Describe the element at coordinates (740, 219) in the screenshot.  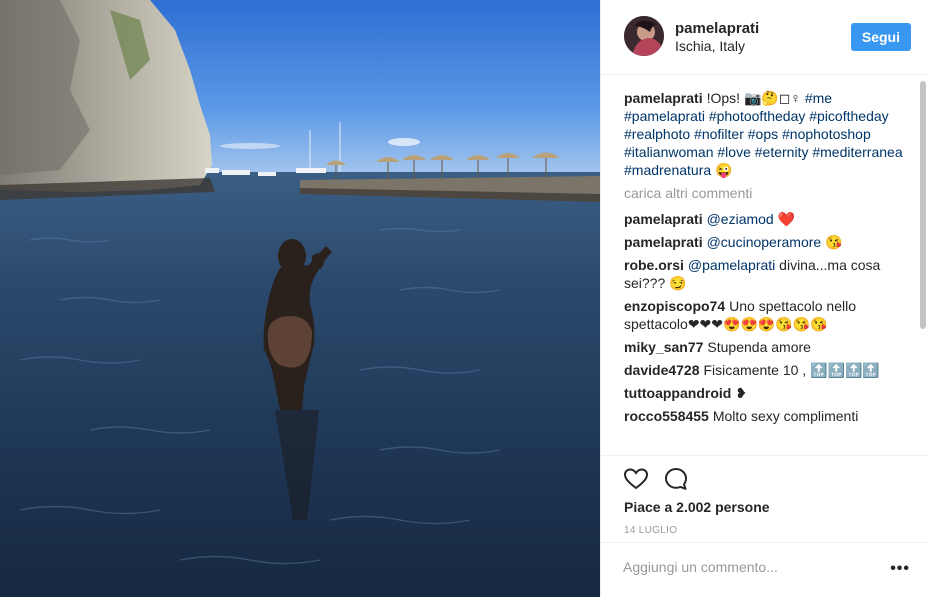
I see `comment-mention: @eziamod` at that location.